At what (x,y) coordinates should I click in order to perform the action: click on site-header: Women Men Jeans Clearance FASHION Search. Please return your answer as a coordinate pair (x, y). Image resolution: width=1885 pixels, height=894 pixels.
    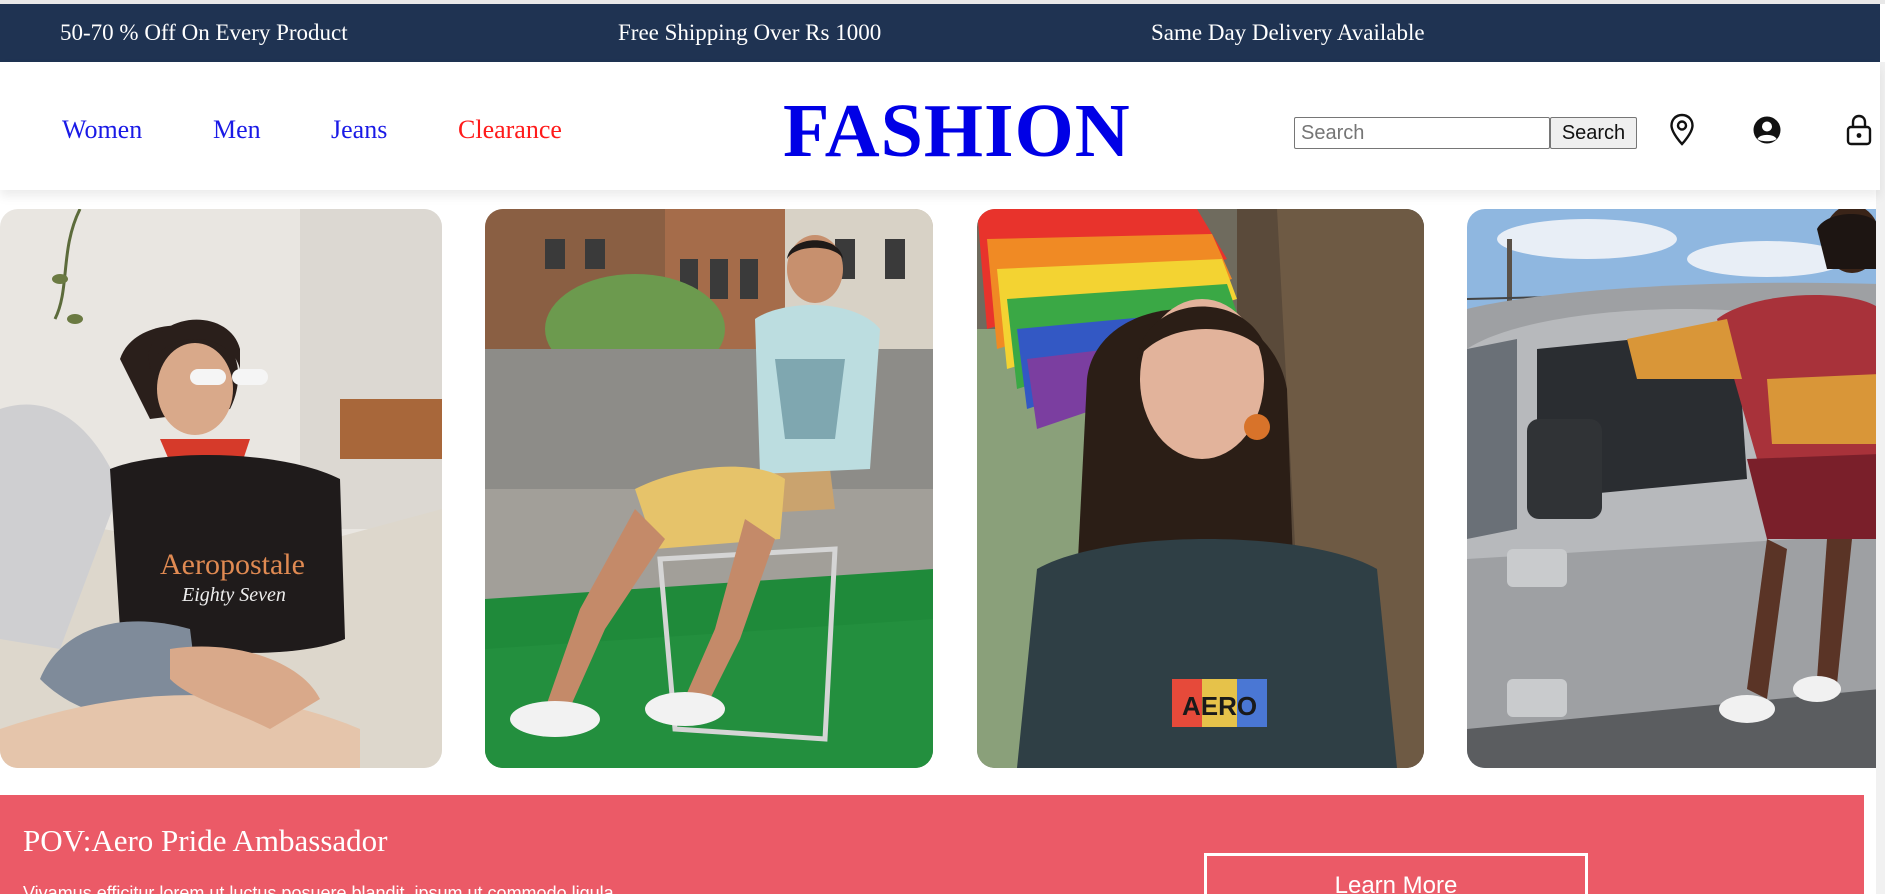
    Looking at the image, I should click on (940, 126).